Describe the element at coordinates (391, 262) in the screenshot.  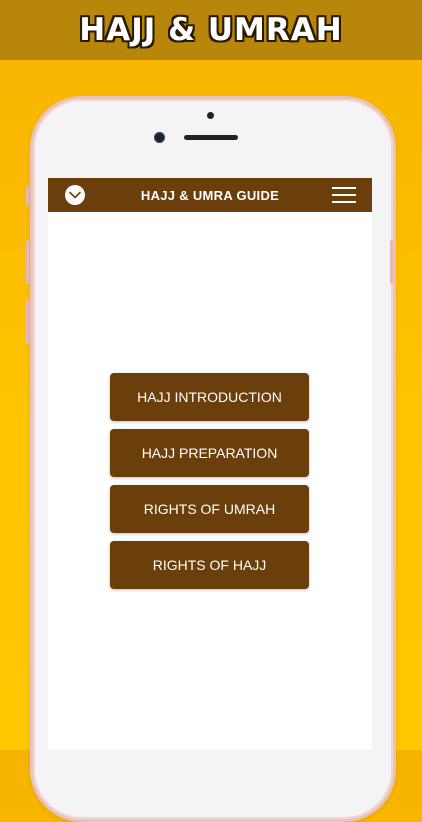
I see `phone-power-button` at that location.